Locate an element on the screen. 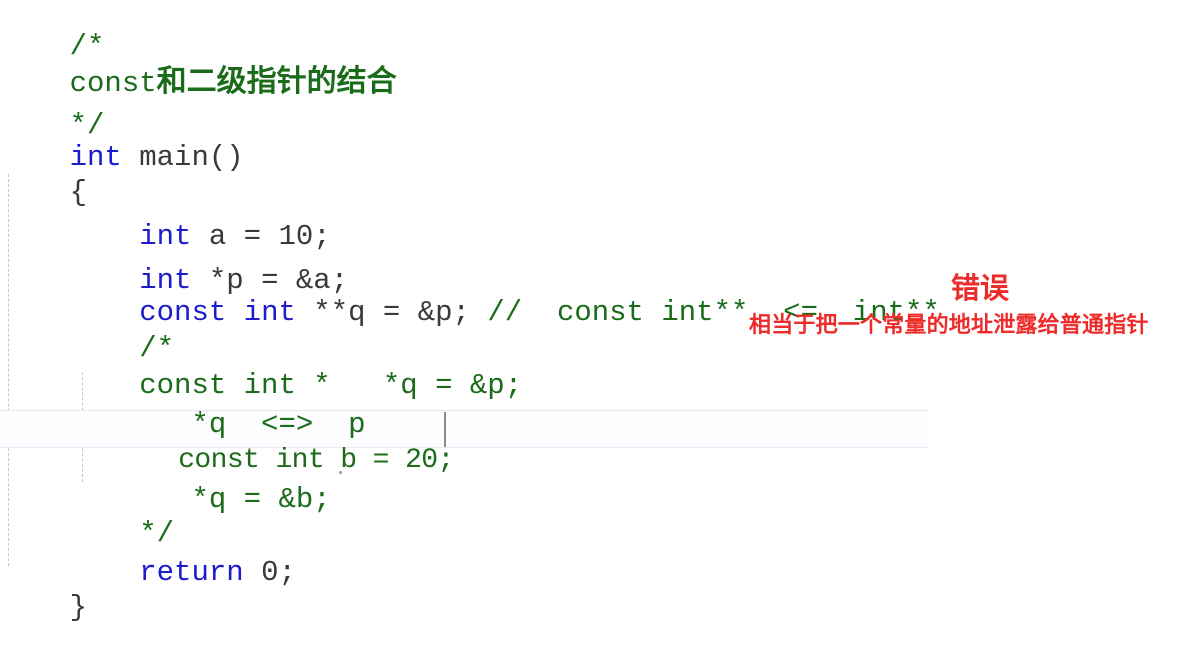 Image resolution: width=1195 pixels, height=654 pixels. code-line-16: } is located at coordinates (43, 608).